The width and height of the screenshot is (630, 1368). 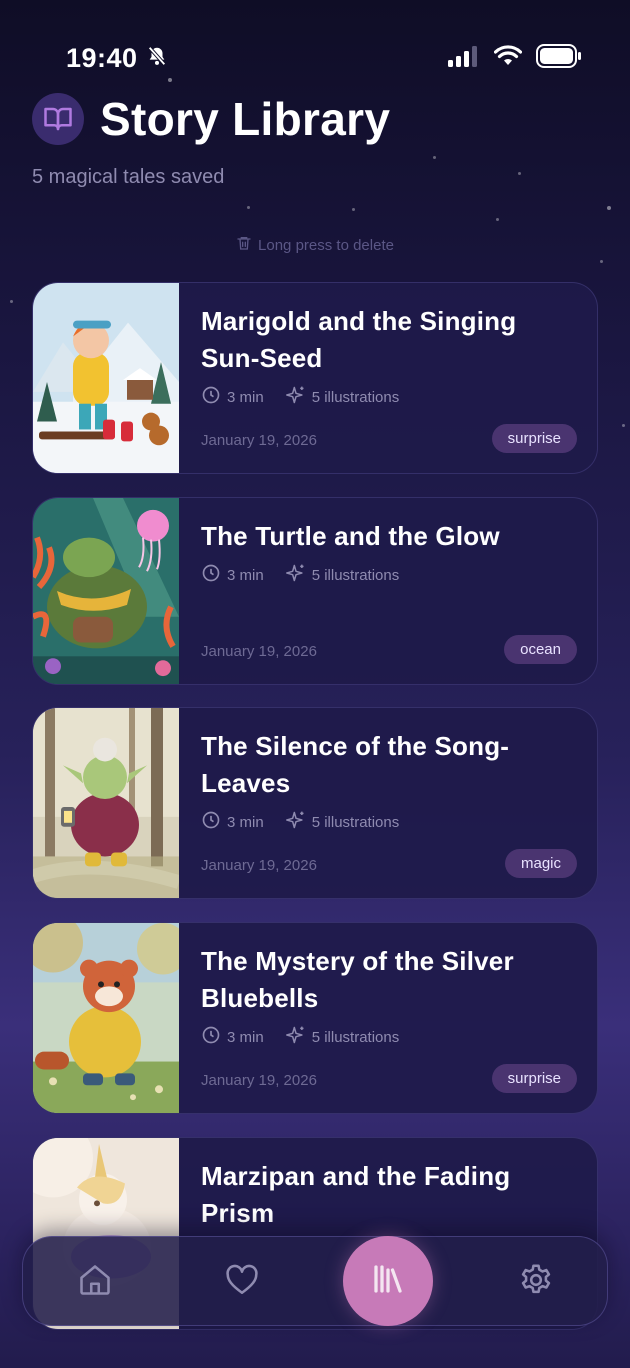 I want to click on nav-home-button, so click(x=95, y=1282).